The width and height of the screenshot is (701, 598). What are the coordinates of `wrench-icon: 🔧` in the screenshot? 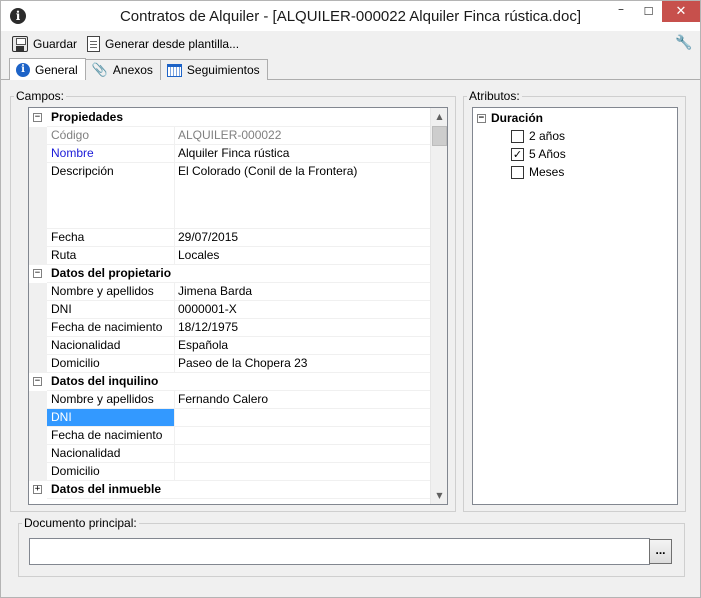 It's located at (683, 43).